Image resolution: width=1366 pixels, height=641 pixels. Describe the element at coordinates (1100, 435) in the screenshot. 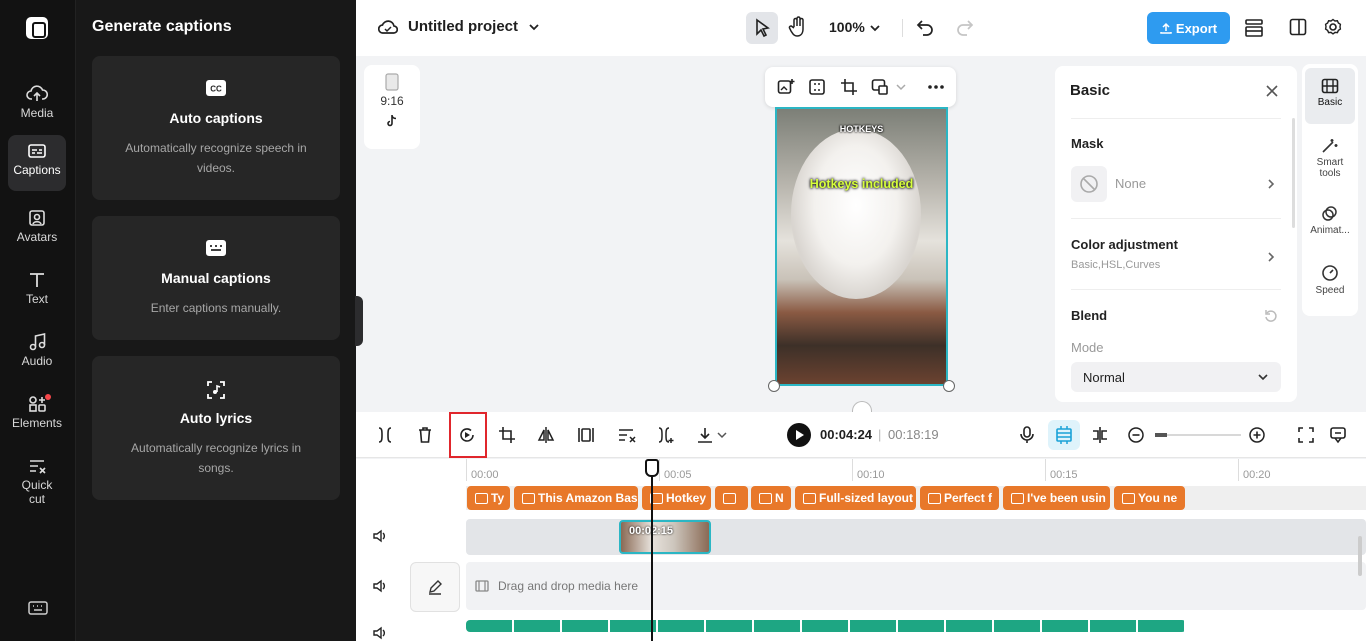

I see `split-tracks-icon` at that location.